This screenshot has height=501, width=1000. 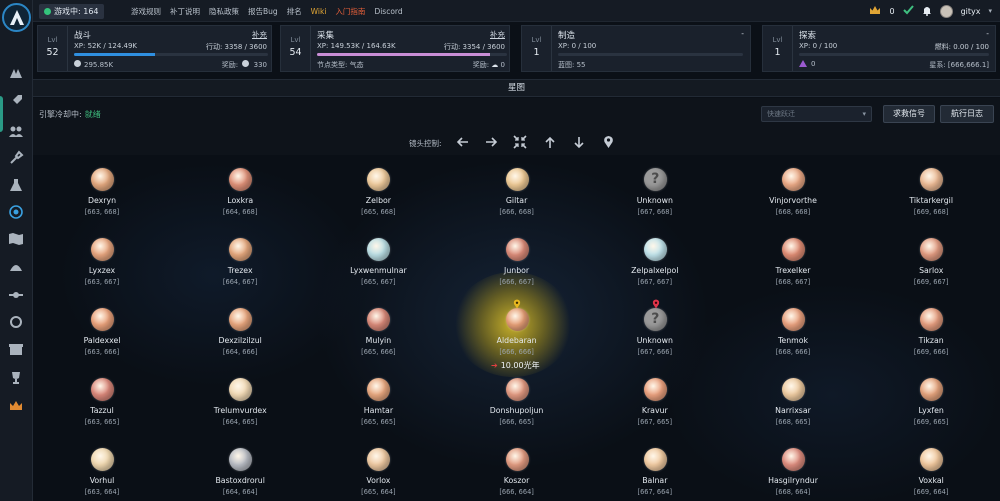 What do you see at coordinates (967, 114) in the screenshot?
I see `voyage-log-button: 航行日志` at bounding box center [967, 114].